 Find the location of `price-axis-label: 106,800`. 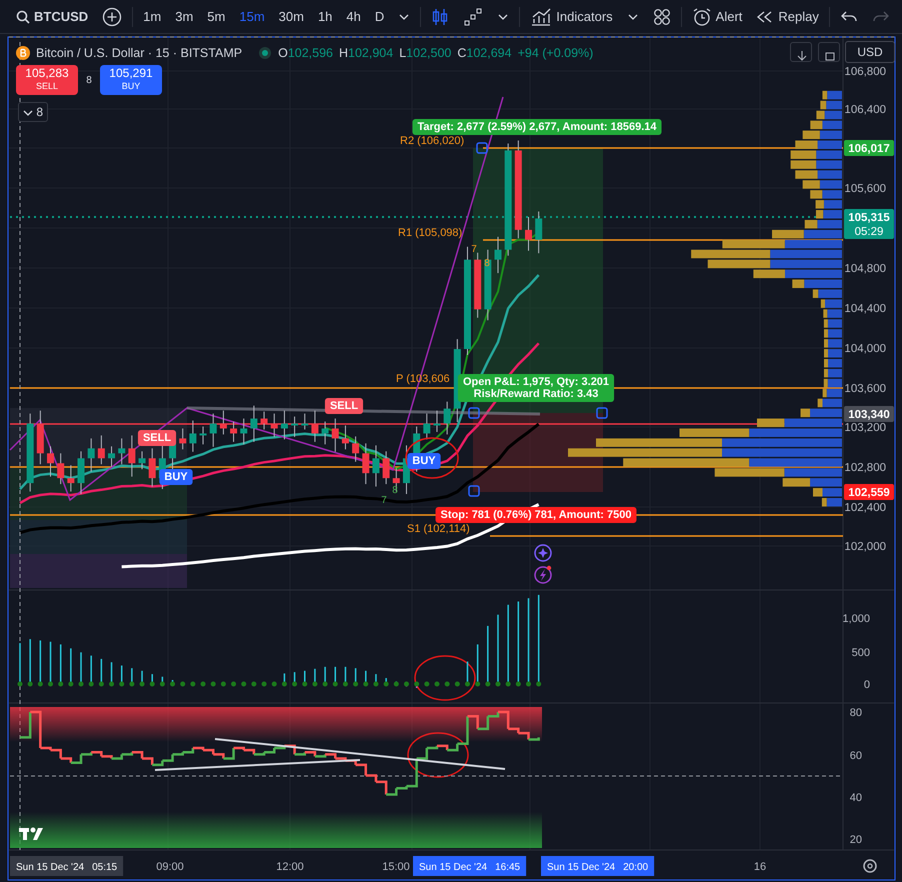

price-axis-label: 106,800 is located at coordinates (865, 72).